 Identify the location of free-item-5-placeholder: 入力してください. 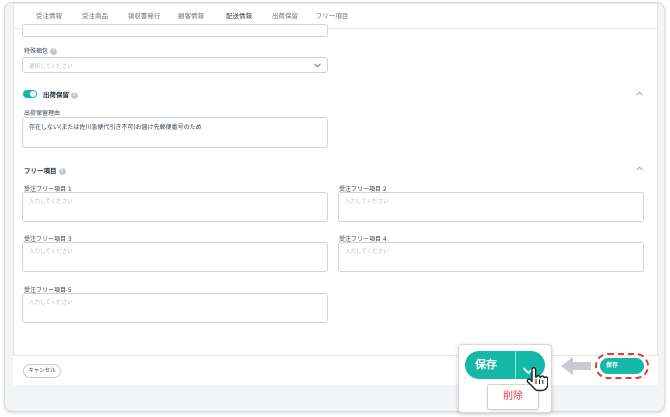
(51, 303).